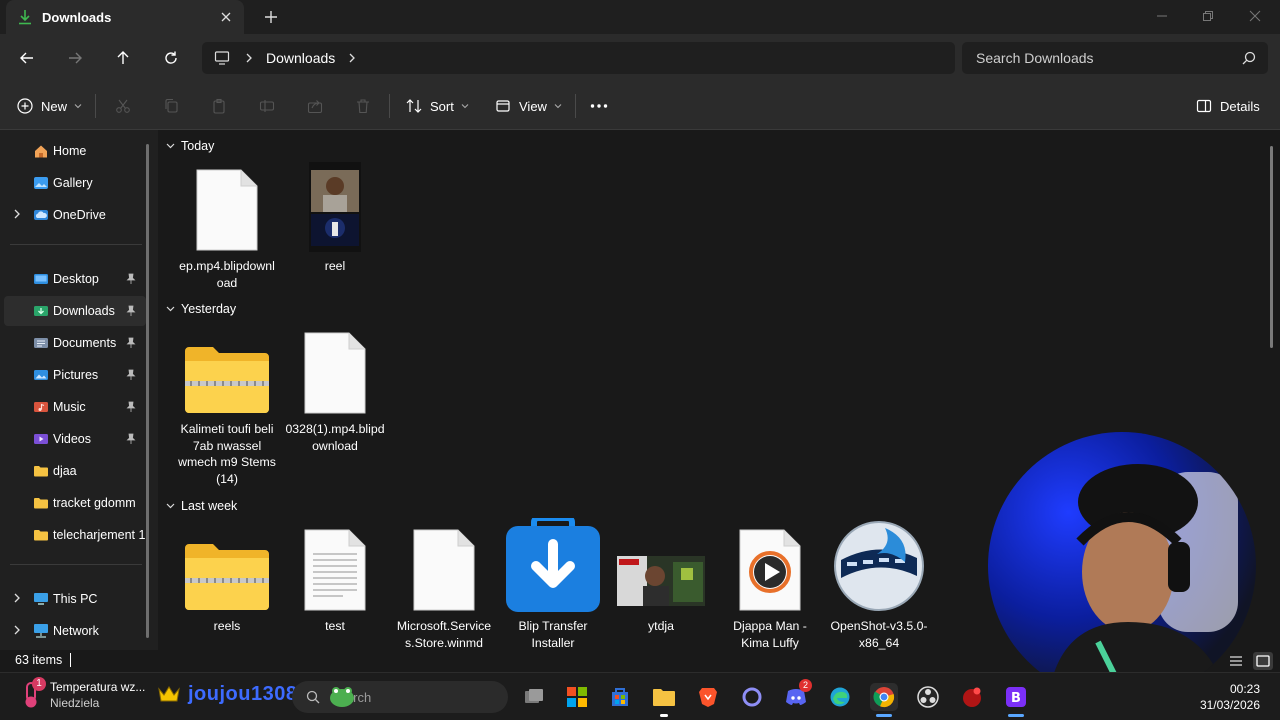 The height and width of the screenshot is (720, 1280). I want to click on details-button: Details, so click(1228, 106).